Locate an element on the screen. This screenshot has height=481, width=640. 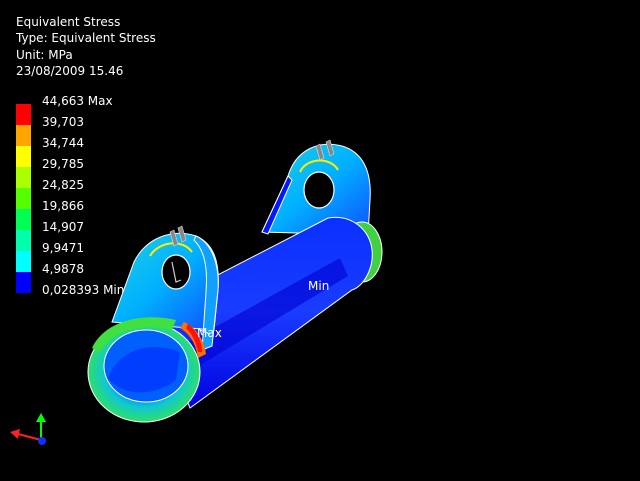
y-axis-arrow-icon is located at coordinates (41, 417).